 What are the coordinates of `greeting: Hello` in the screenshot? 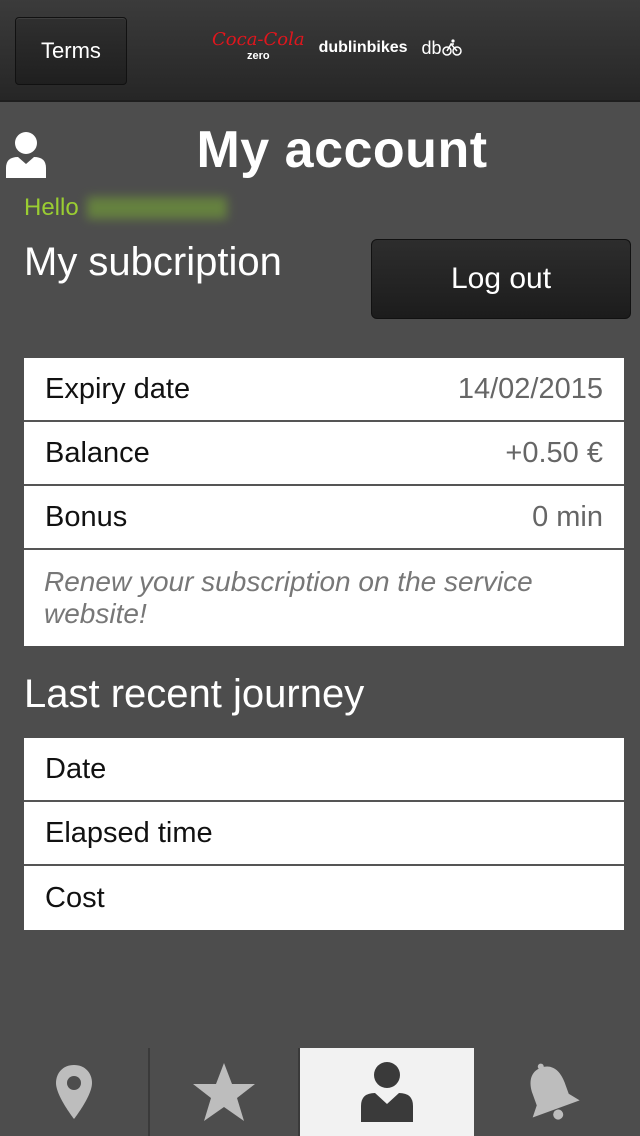 It's located at (125, 208).